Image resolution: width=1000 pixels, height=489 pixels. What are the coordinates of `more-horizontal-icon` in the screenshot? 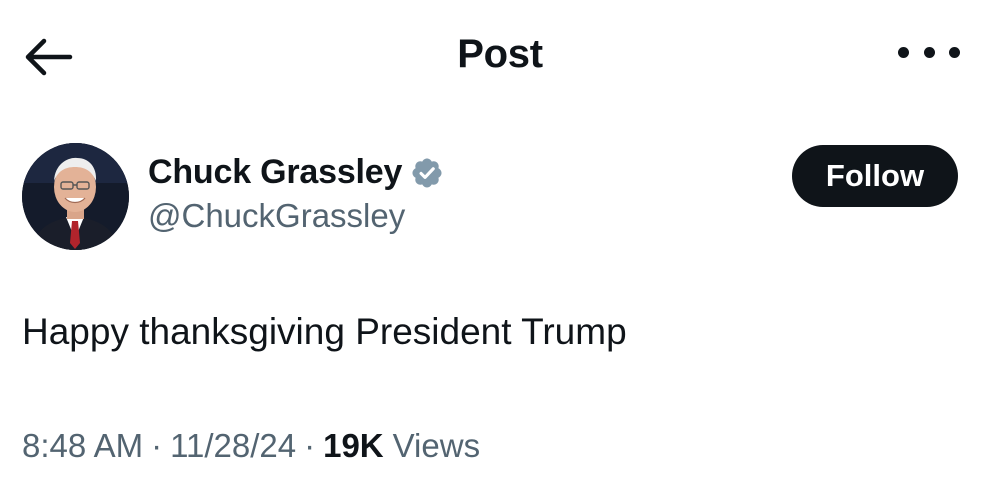 It's located at (903, 52).